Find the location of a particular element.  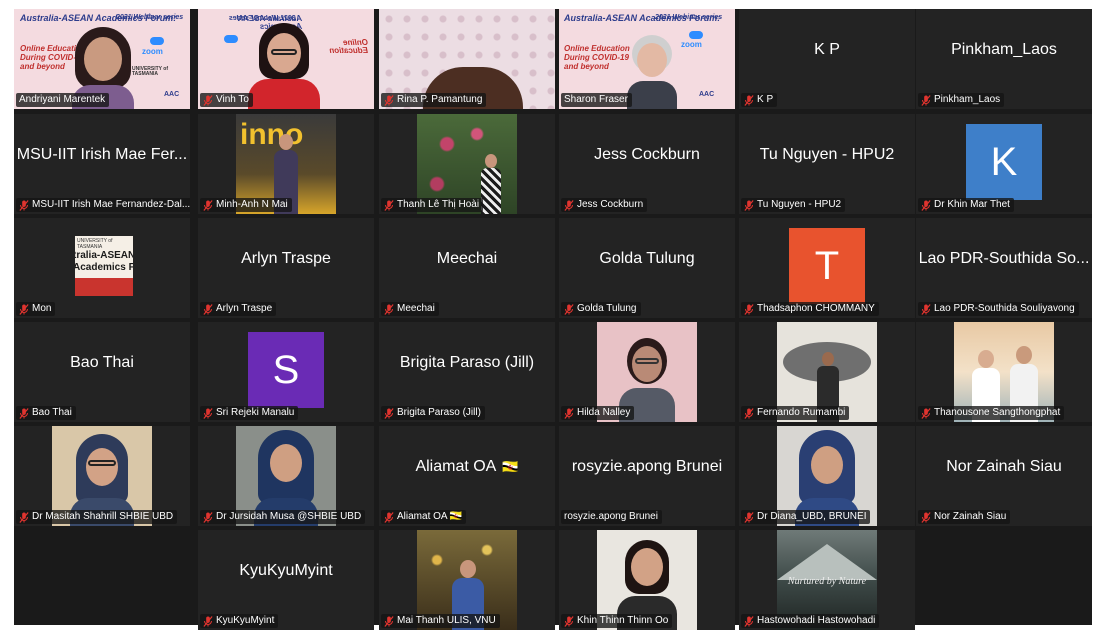

participant-nameplate: Lao PDR-Southida Souliyavong is located at coordinates (998, 309).